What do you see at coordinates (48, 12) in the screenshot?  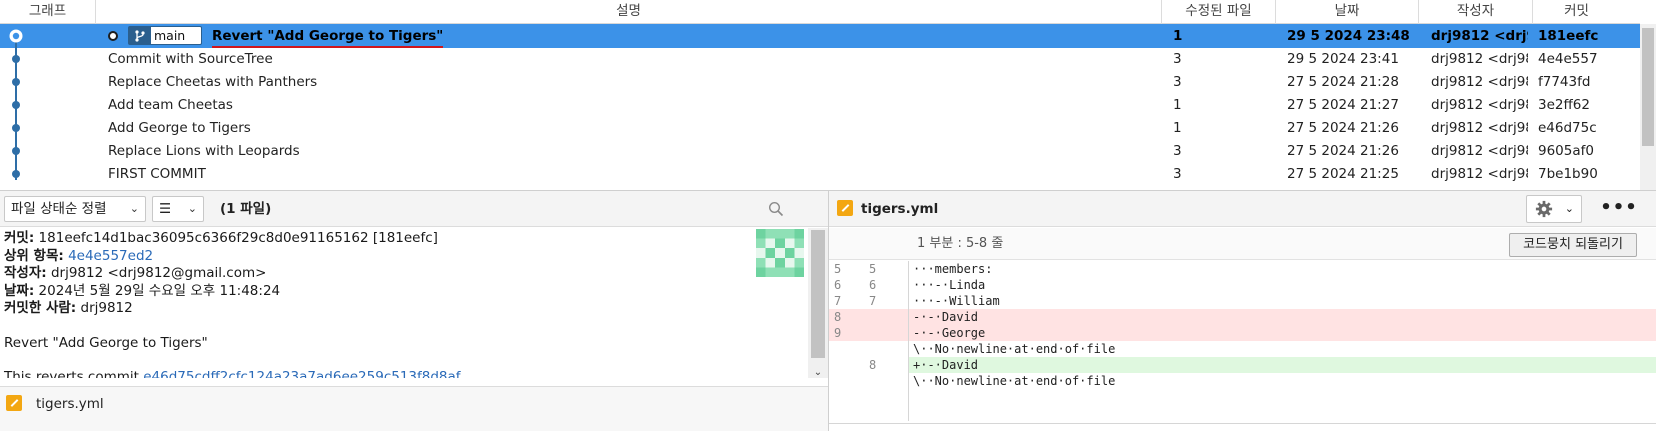 I see `column-header-graph: 그래프` at bounding box center [48, 12].